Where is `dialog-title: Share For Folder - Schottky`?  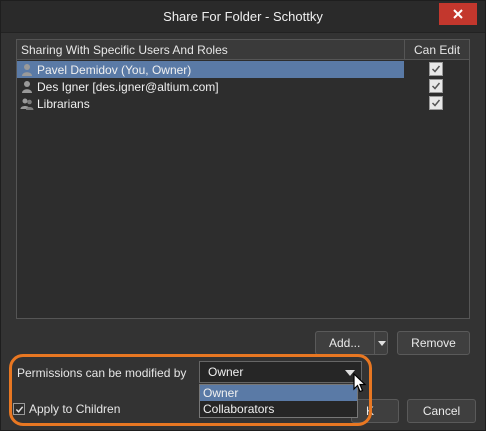 dialog-title: Share For Folder - Schottky is located at coordinates (243, 16).